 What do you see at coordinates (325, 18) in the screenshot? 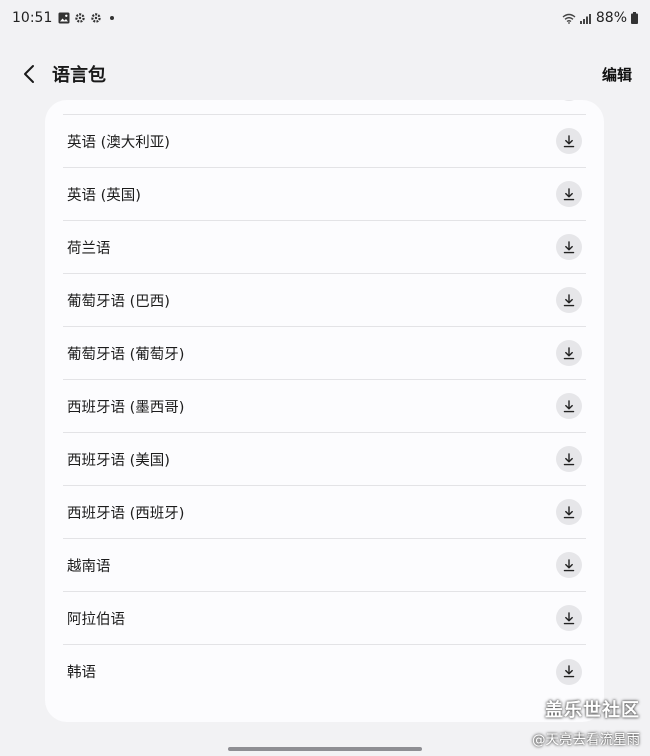
I see `status-bar: 10:51 88%` at bounding box center [325, 18].